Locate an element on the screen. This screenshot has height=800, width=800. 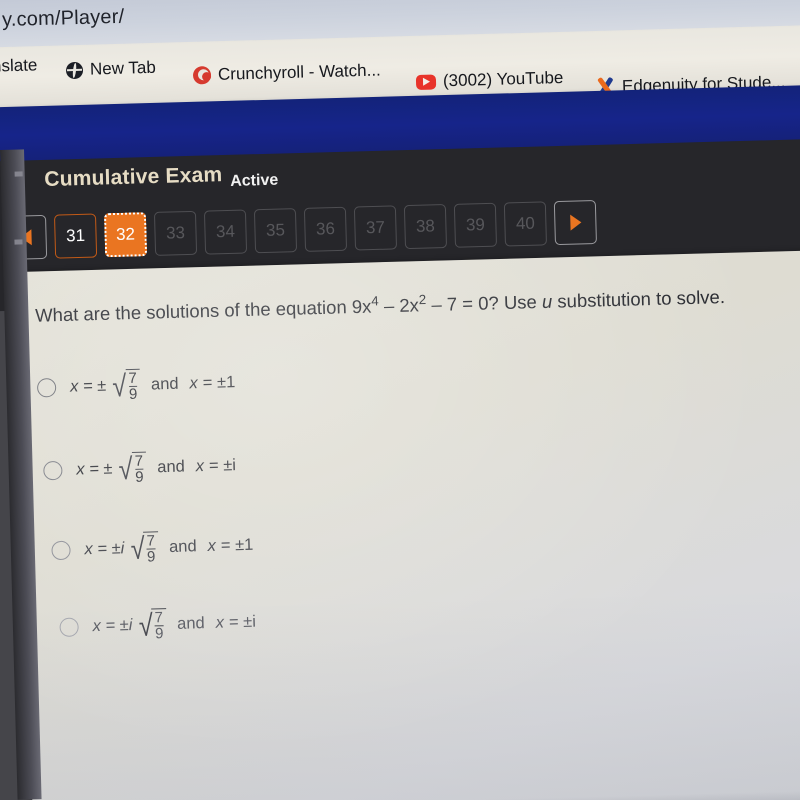
choice-c-radical: √ 7 9 is located at coordinates (144, 548).